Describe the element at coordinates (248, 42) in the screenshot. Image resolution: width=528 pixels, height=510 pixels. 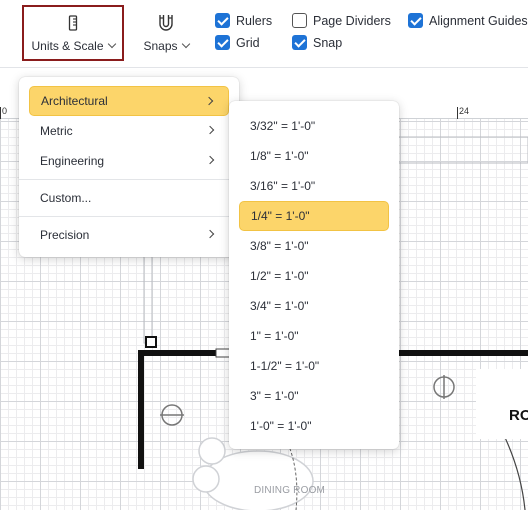
I see `grid-label: Grid` at that location.